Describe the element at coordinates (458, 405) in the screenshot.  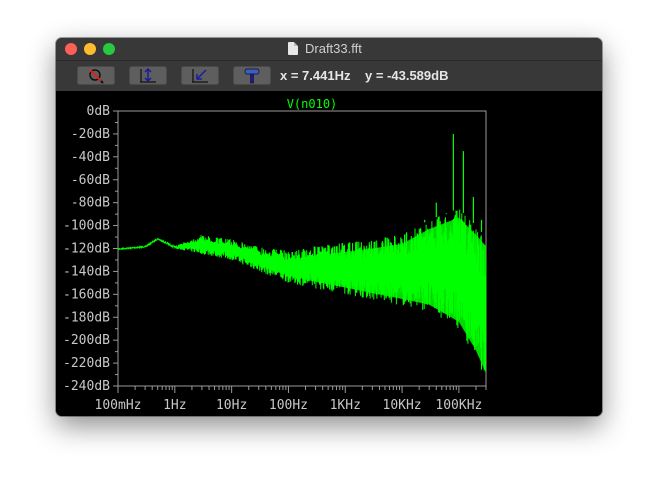
I see `x-tick-label: 100KHz` at that location.